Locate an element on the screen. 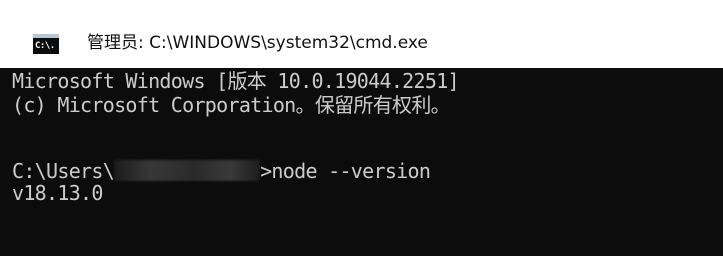 The image size is (723, 256). console-line: (c) Microsoft Corporation。保留所有权利。 is located at coordinates (231, 105).